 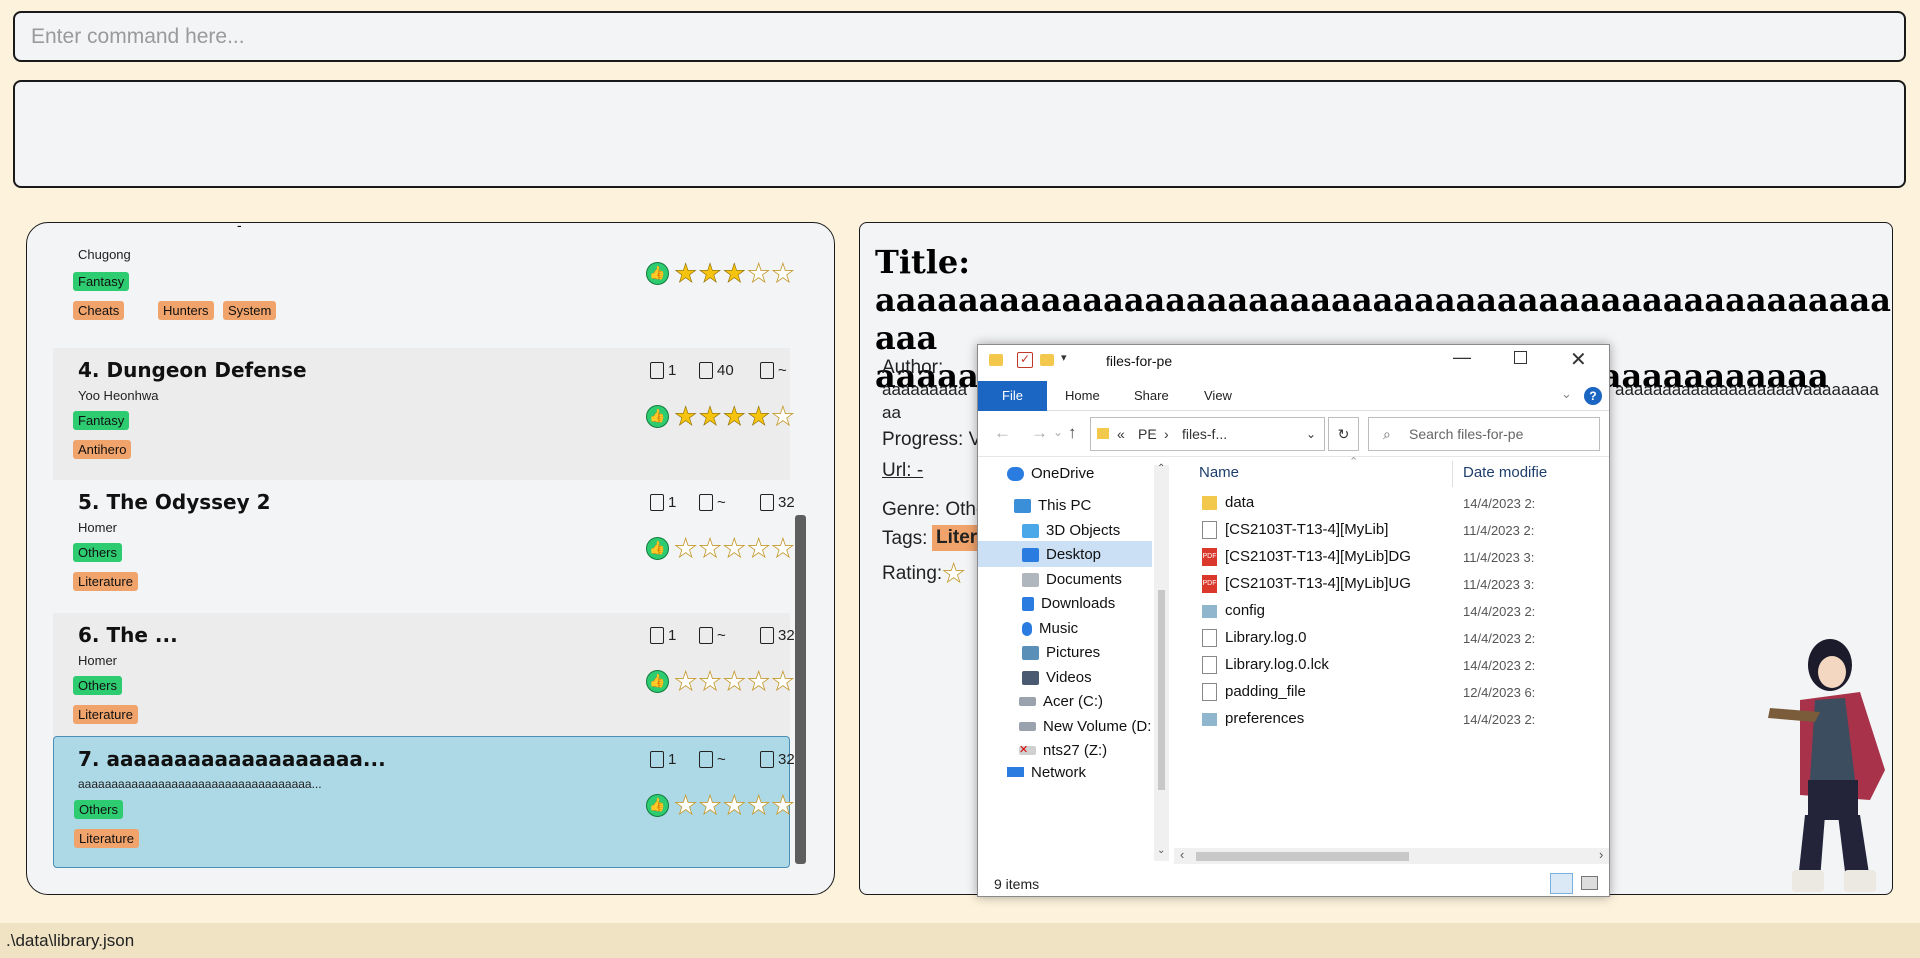 I want to click on rating: 👍 ★ ★ ★ ★ ★, so click(x=720, y=681).